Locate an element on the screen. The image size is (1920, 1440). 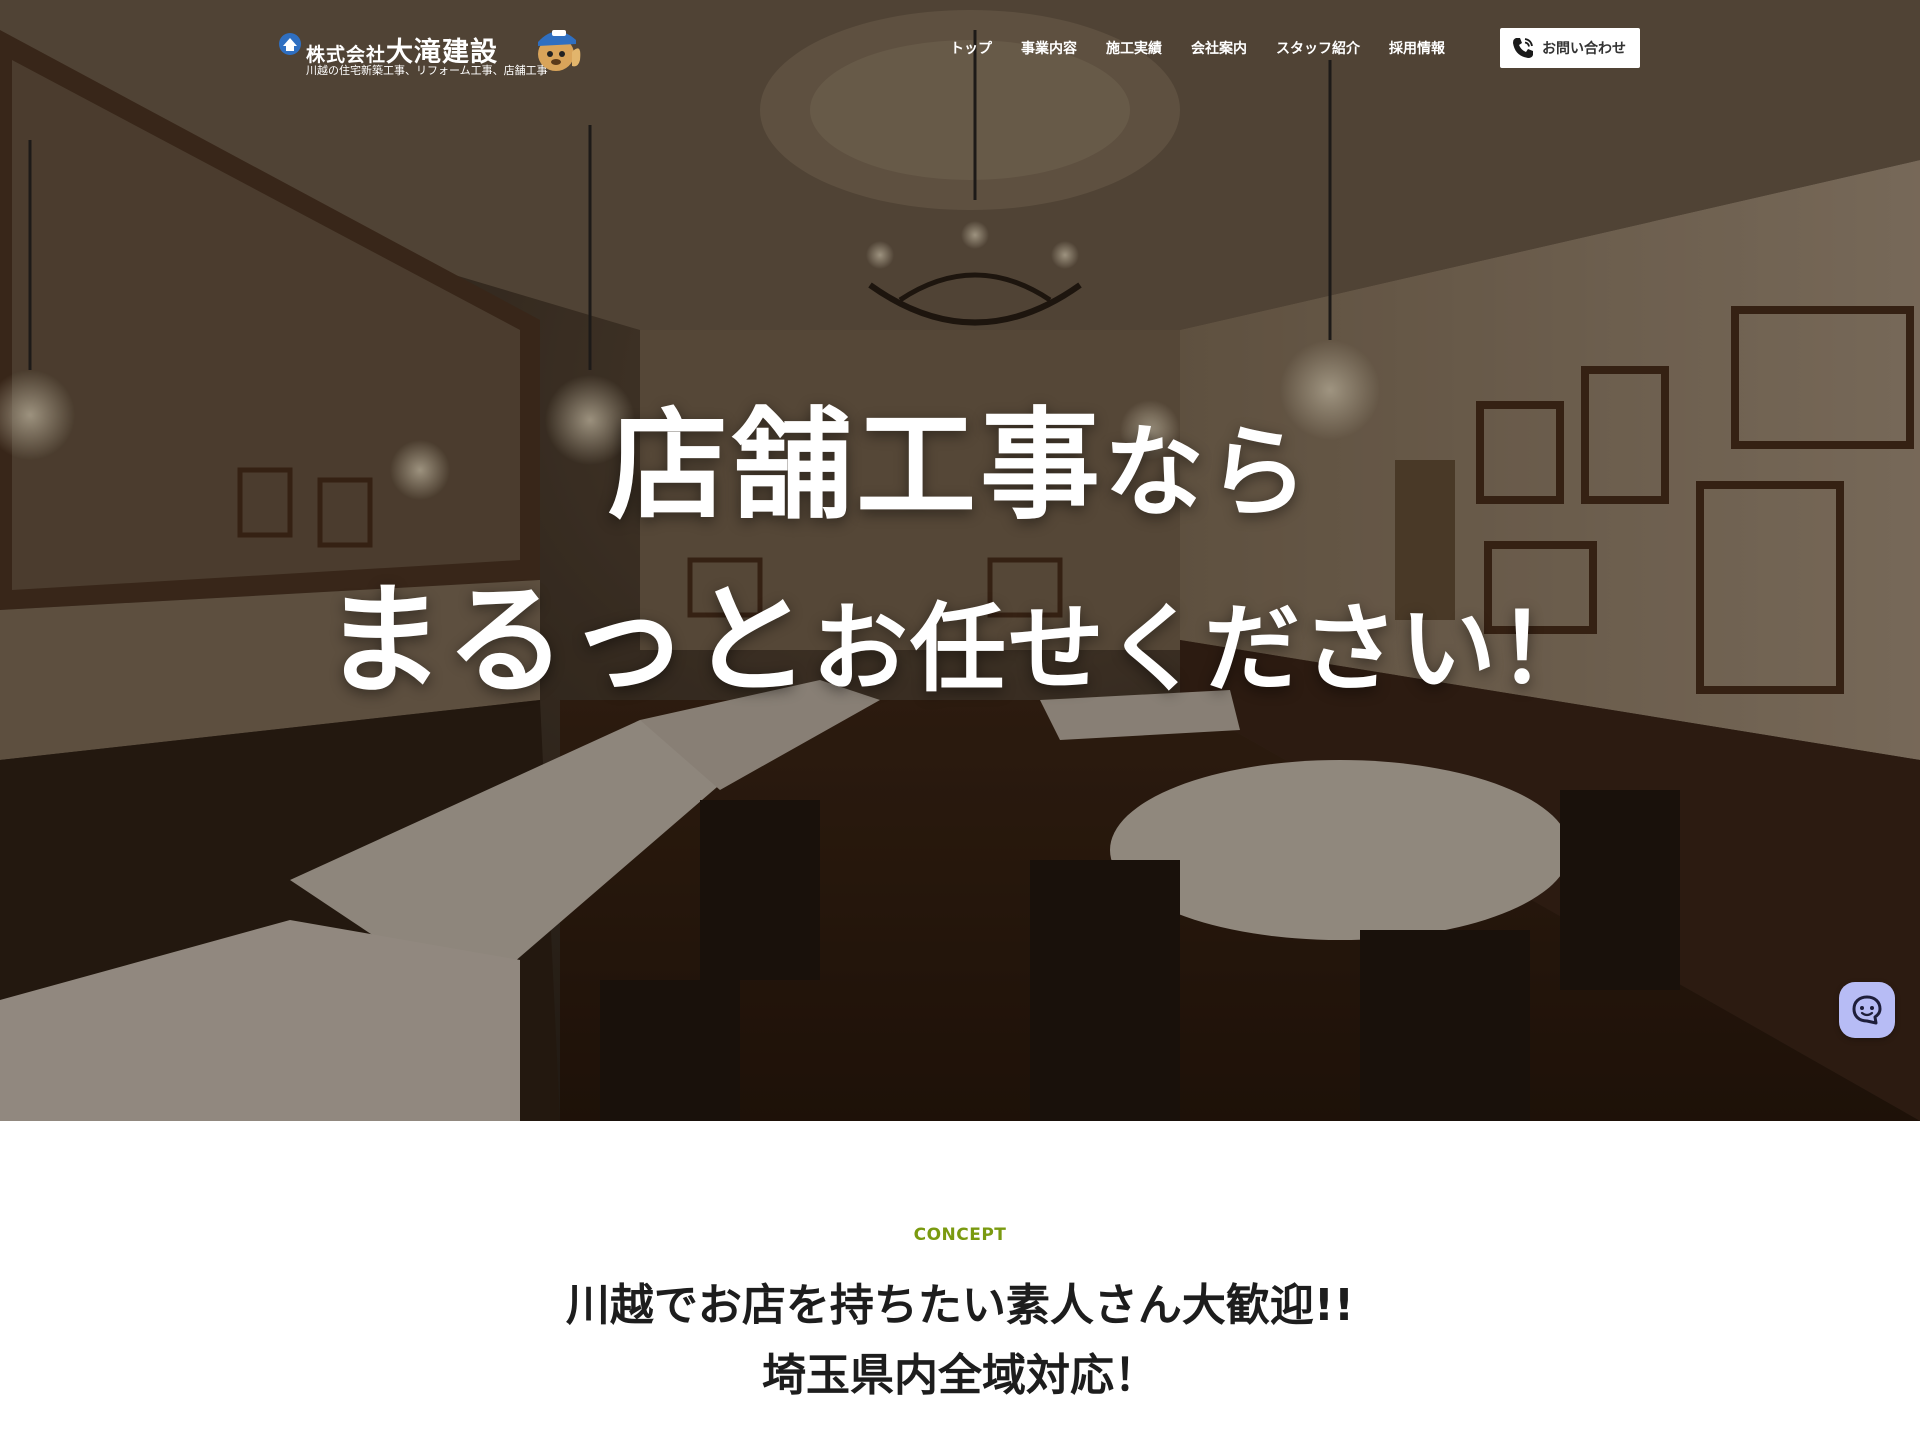
nav-item-recruit: 採用情報 is located at coordinates (1417, 49).